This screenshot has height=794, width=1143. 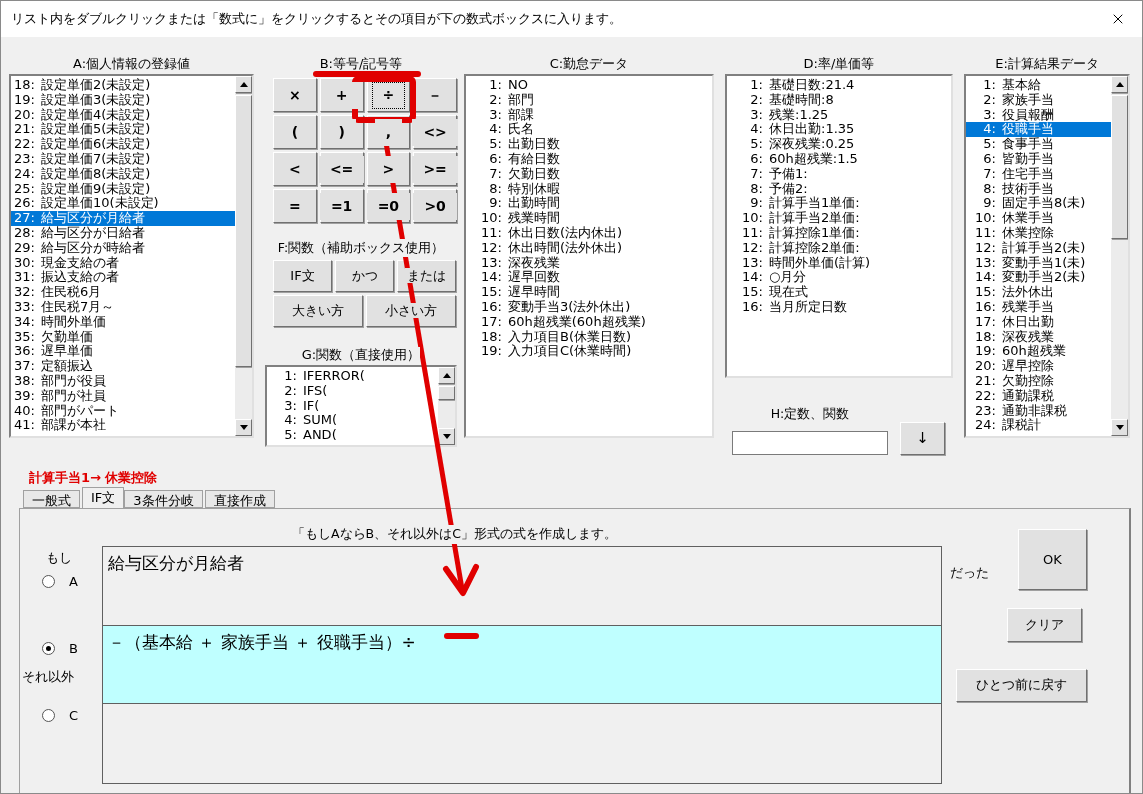 I want to click on list-item: 7: 予備1:, so click(x=839, y=174).